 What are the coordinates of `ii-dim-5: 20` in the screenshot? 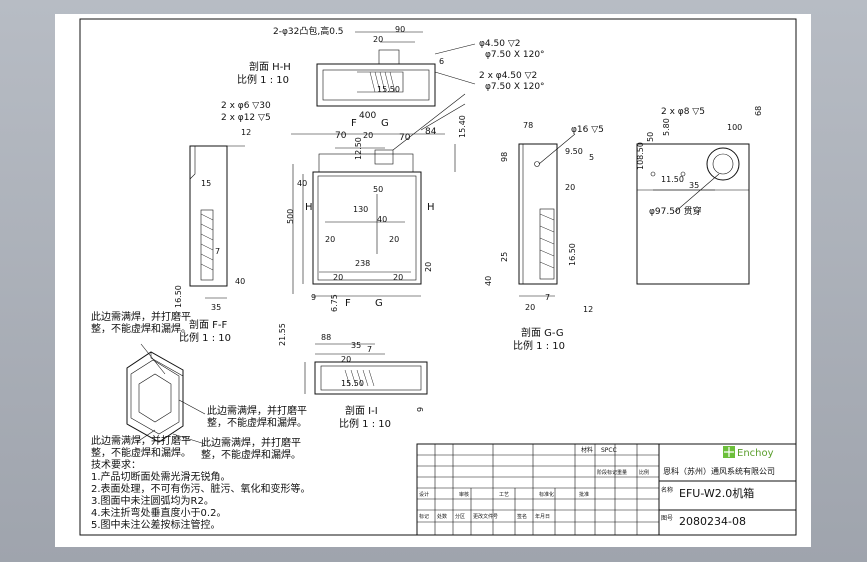 It's located at (346, 359).